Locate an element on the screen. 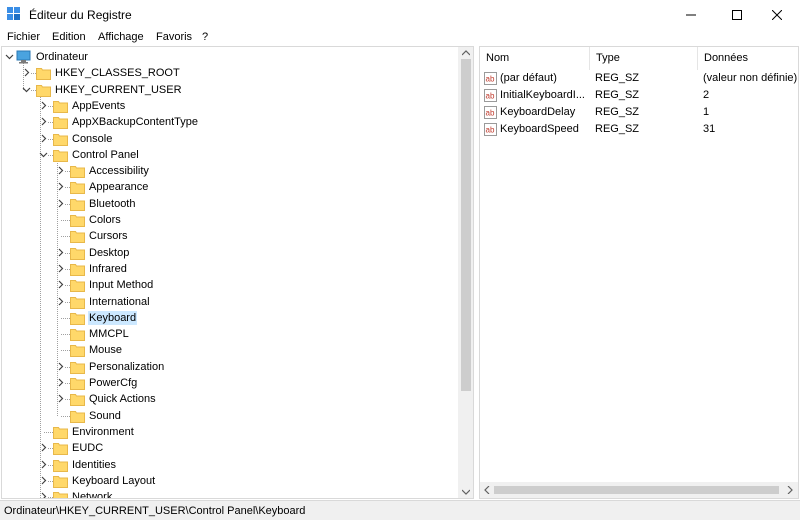 The width and height of the screenshot is (800, 520). tree-item-label: International is located at coordinates (119, 302).